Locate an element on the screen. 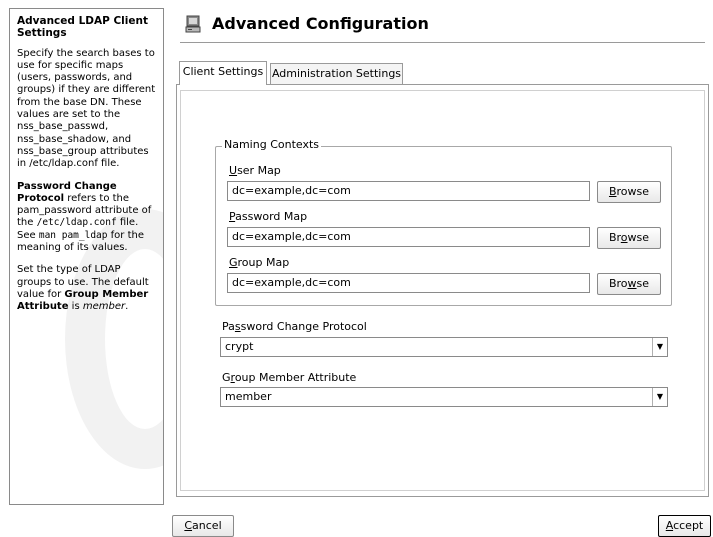 Image resolution: width=713 pixels, height=537 pixels. mnemonic: G is located at coordinates (233, 262).